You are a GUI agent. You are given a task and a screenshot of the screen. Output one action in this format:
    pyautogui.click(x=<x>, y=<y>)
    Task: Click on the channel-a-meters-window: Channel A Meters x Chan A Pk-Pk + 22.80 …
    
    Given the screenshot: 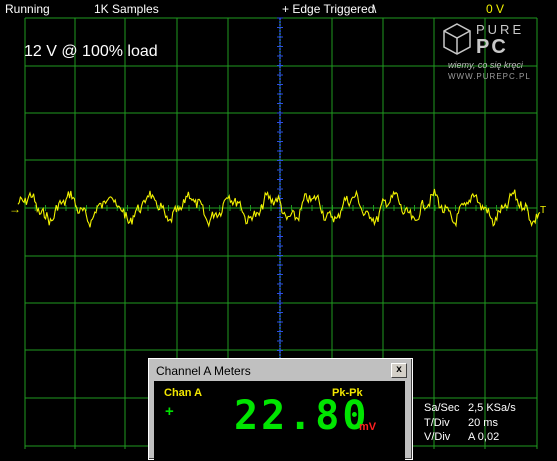 What is the action you would take?
    pyautogui.click(x=280, y=409)
    